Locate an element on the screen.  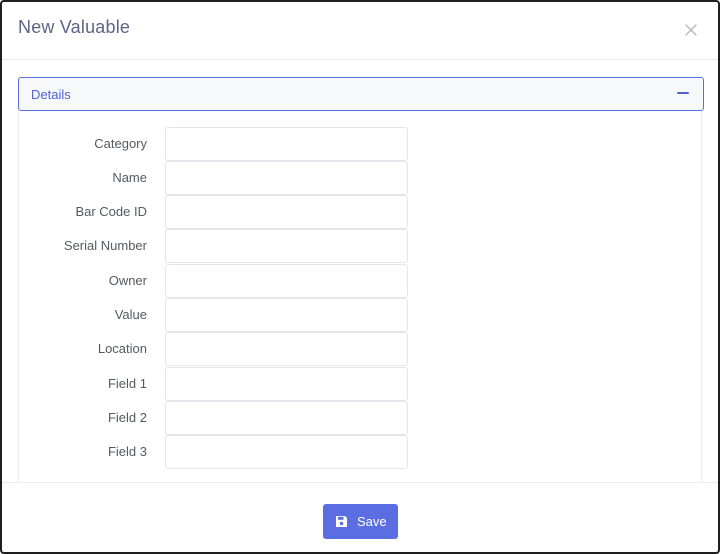
form-row-field-1: Field 1 is located at coordinates (361, 384).